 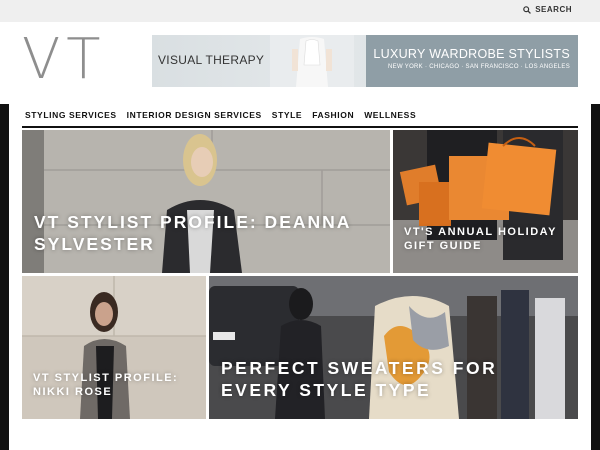 I want to click on tile-title: VT STYLIST PROFILE: NIKKI ROSE, so click(x=106, y=385).